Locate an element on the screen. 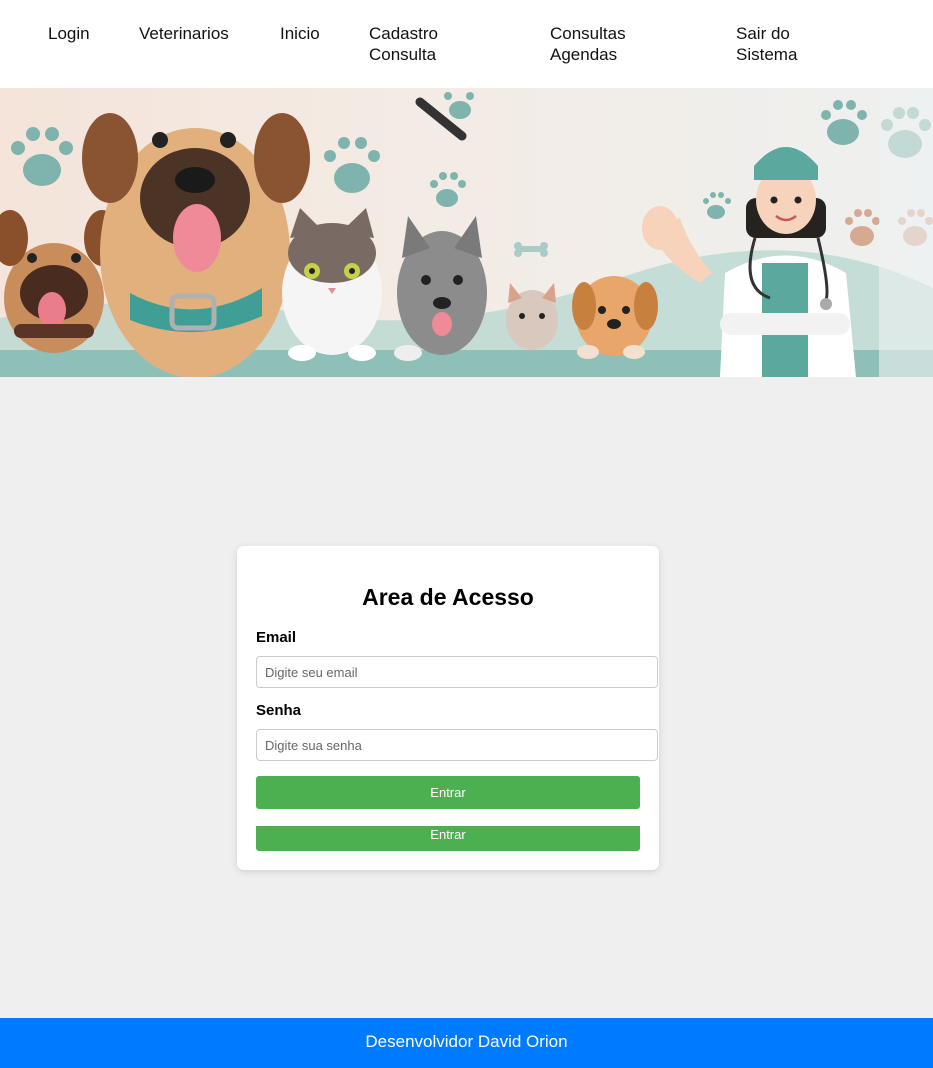 Image resolution: width=933 pixels, height=1068 pixels. nav-veterinarios-label: Veterinarios is located at coordinates (184, 33).